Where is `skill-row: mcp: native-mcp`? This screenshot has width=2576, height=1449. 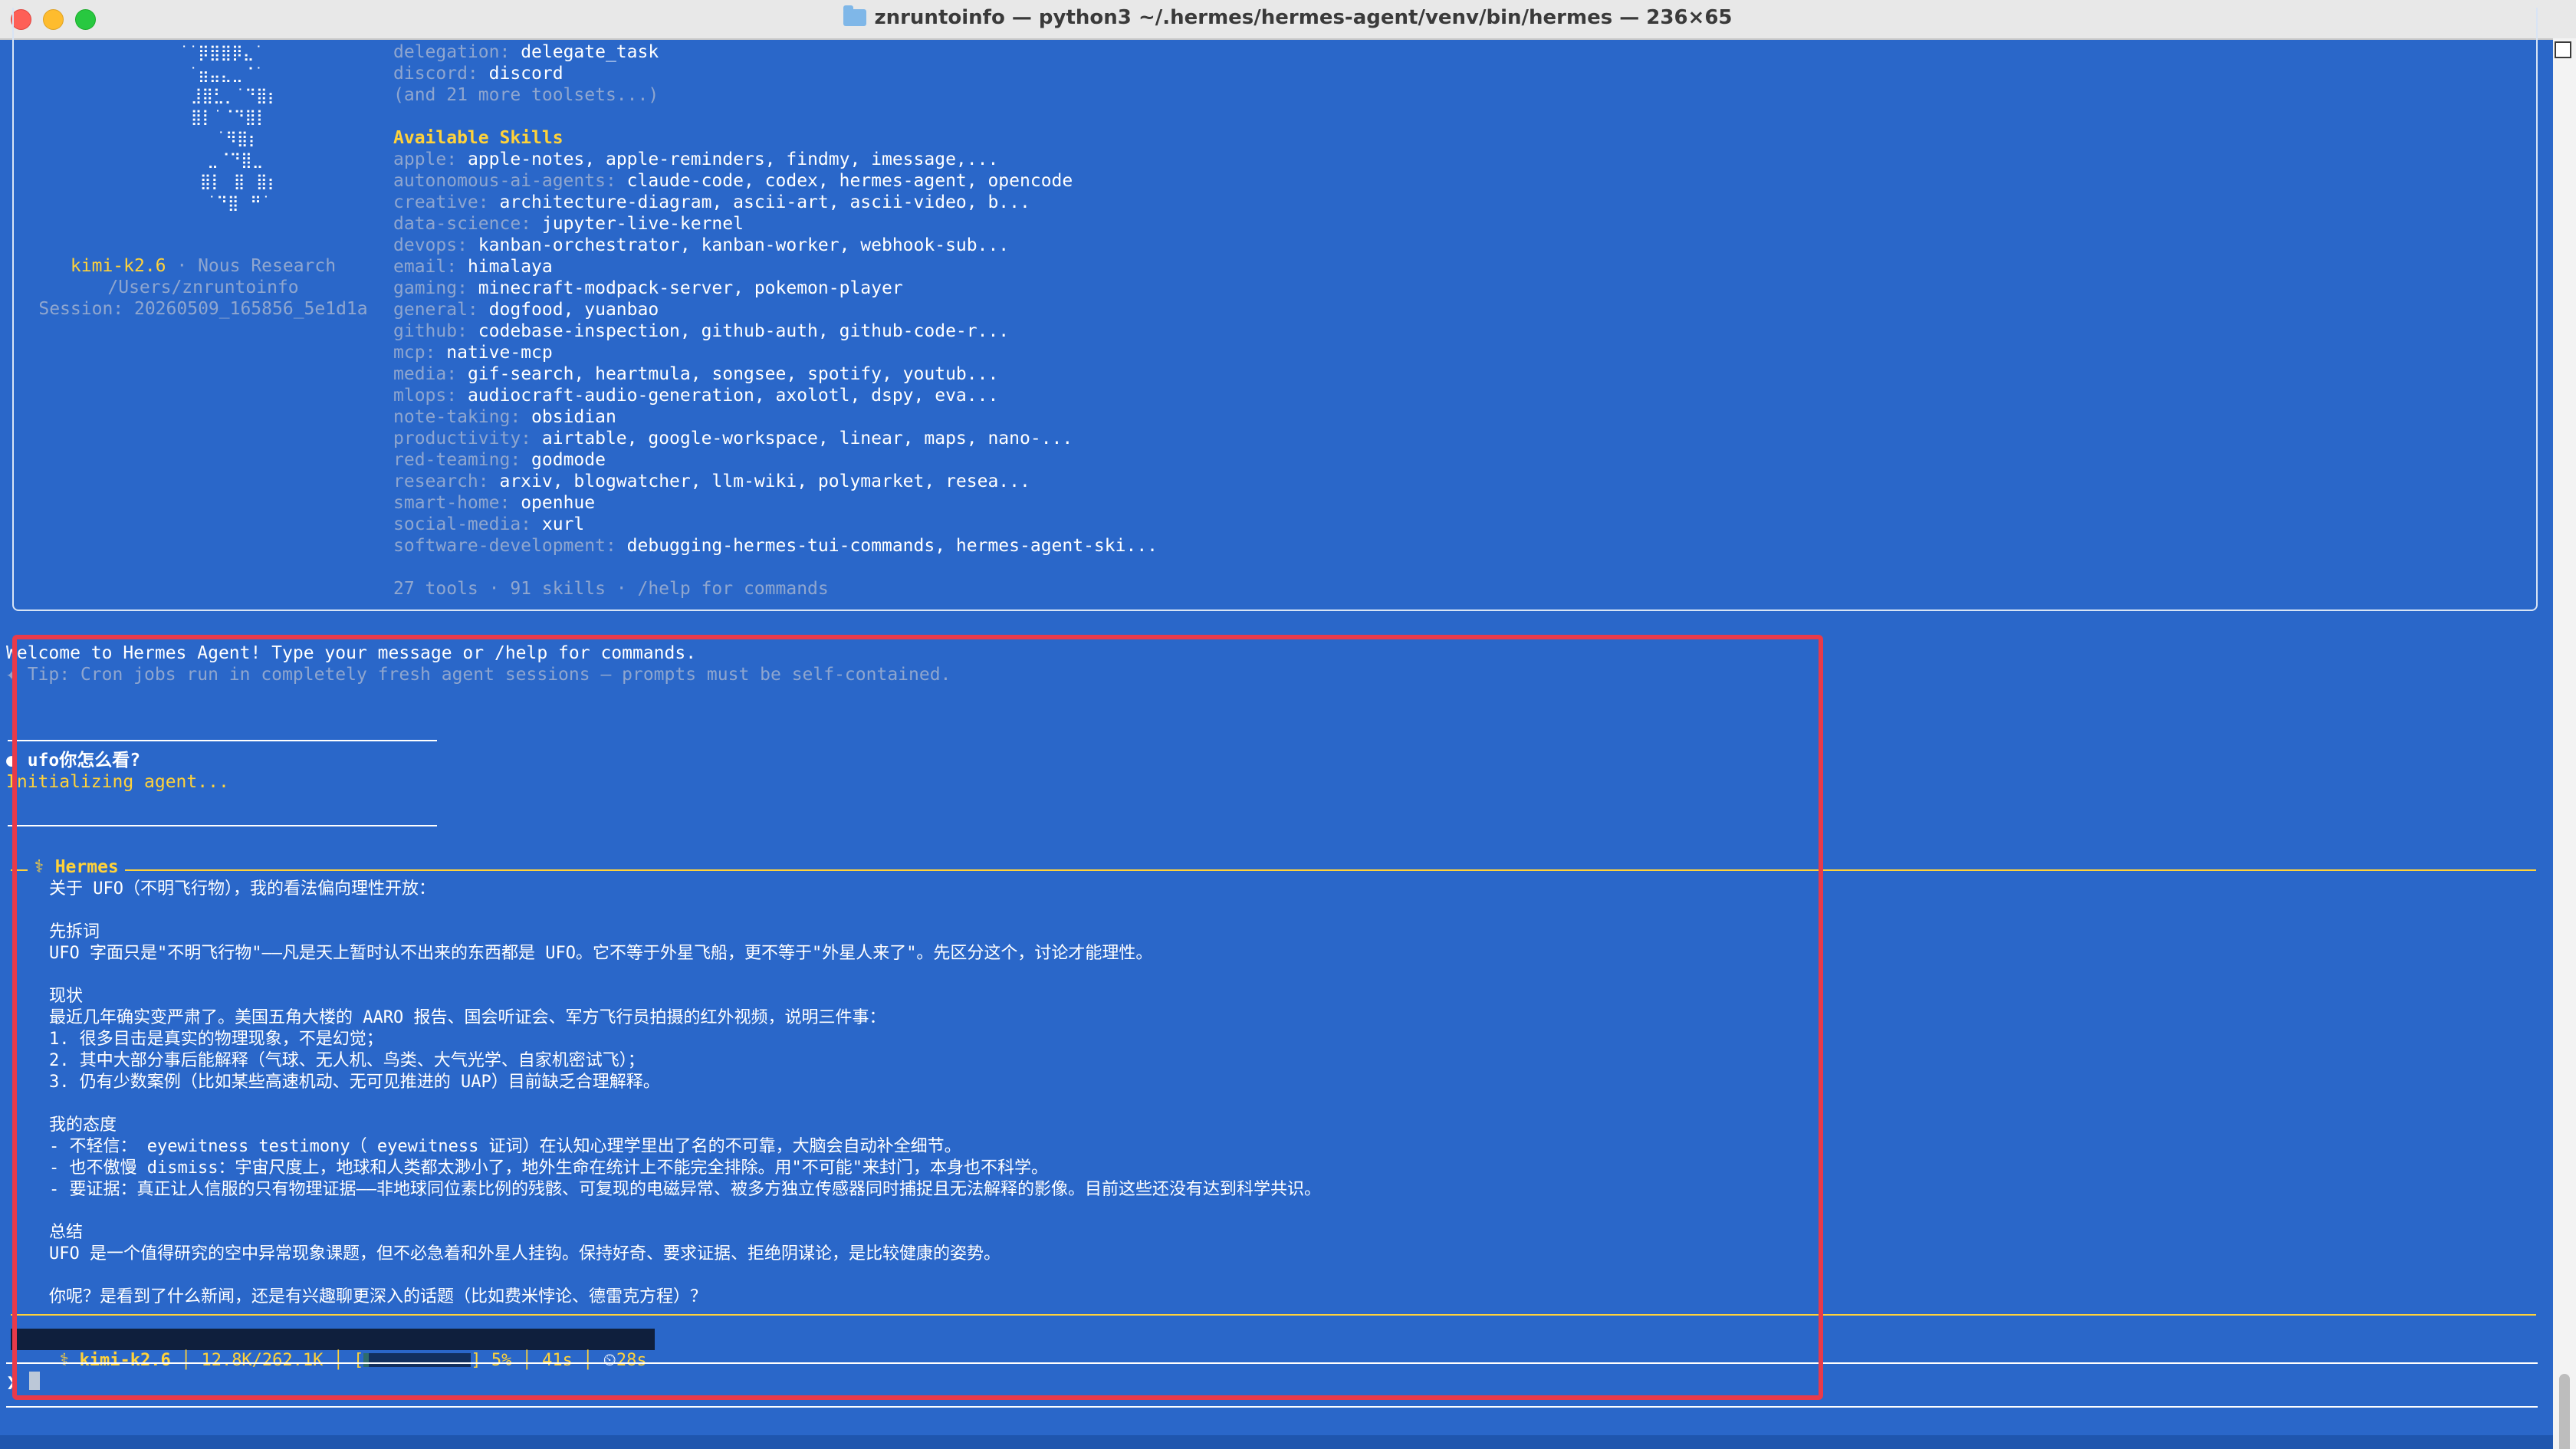
skill-row: mcp: native-mcp is located at coordinates (473, 353).